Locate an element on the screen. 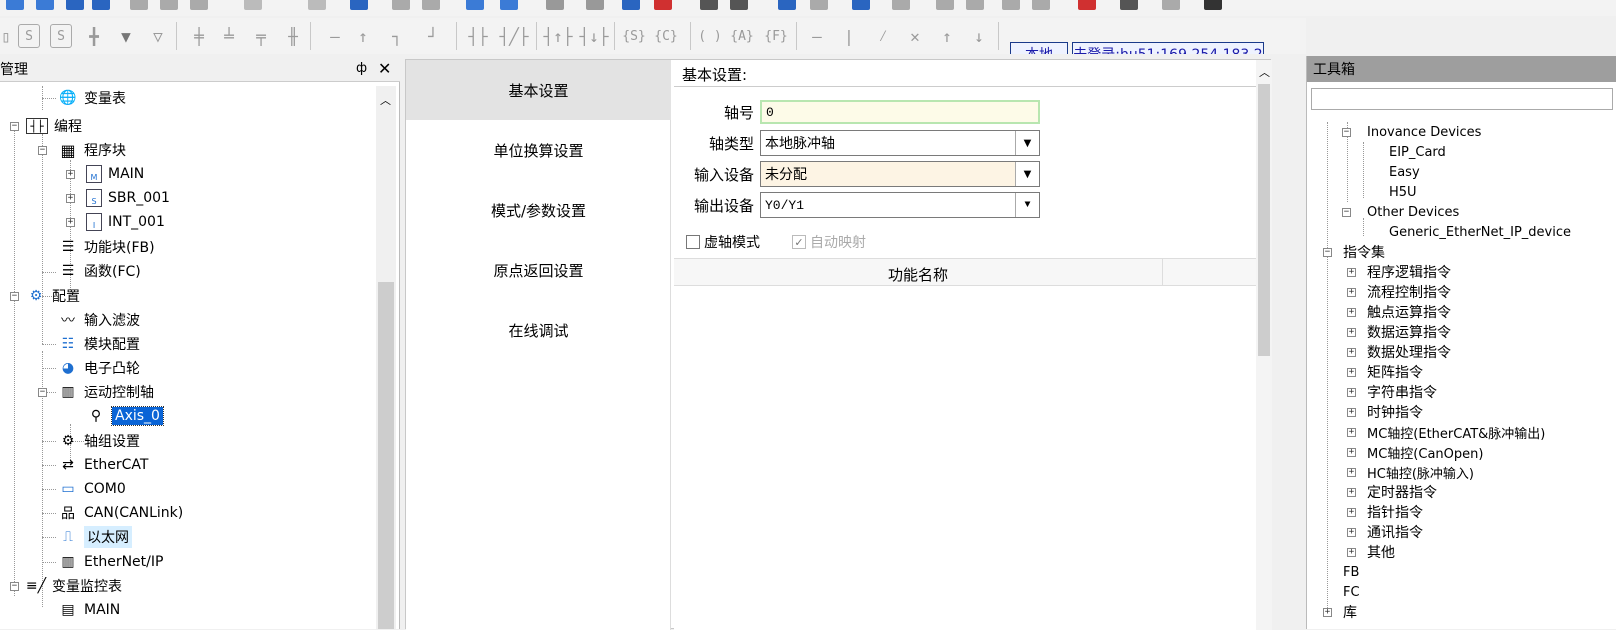 Image resolution: width=1616 pixels, height=630 pixels. nav-online: 在线调试 is located at coordinates (538, 330).